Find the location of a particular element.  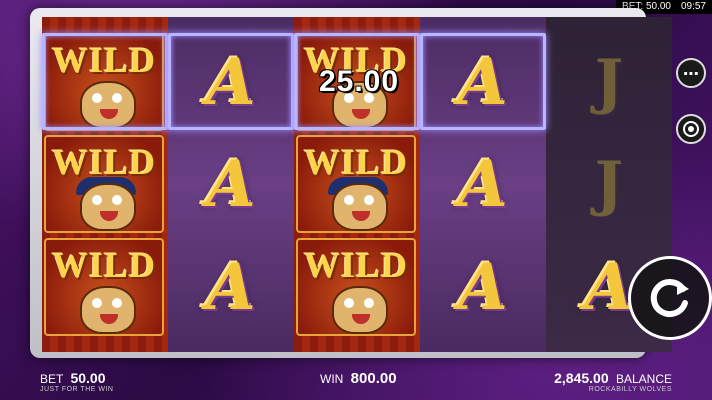

balance-value: 2,845.00 is located at coordinates (581, 378).